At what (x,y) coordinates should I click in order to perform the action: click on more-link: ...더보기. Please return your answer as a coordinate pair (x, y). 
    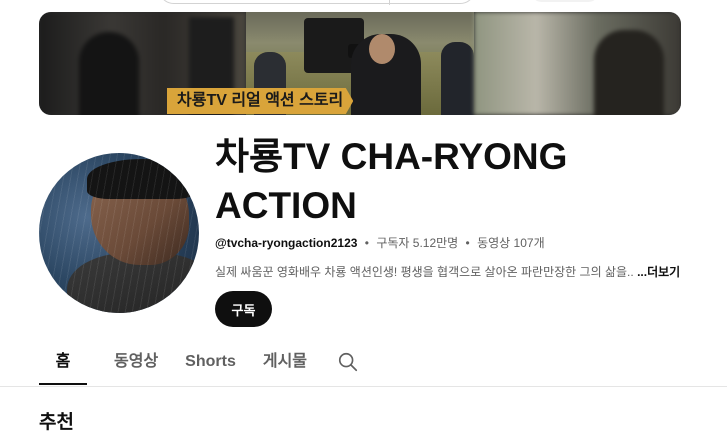
    Looking at the image, I should click on (658, 272).